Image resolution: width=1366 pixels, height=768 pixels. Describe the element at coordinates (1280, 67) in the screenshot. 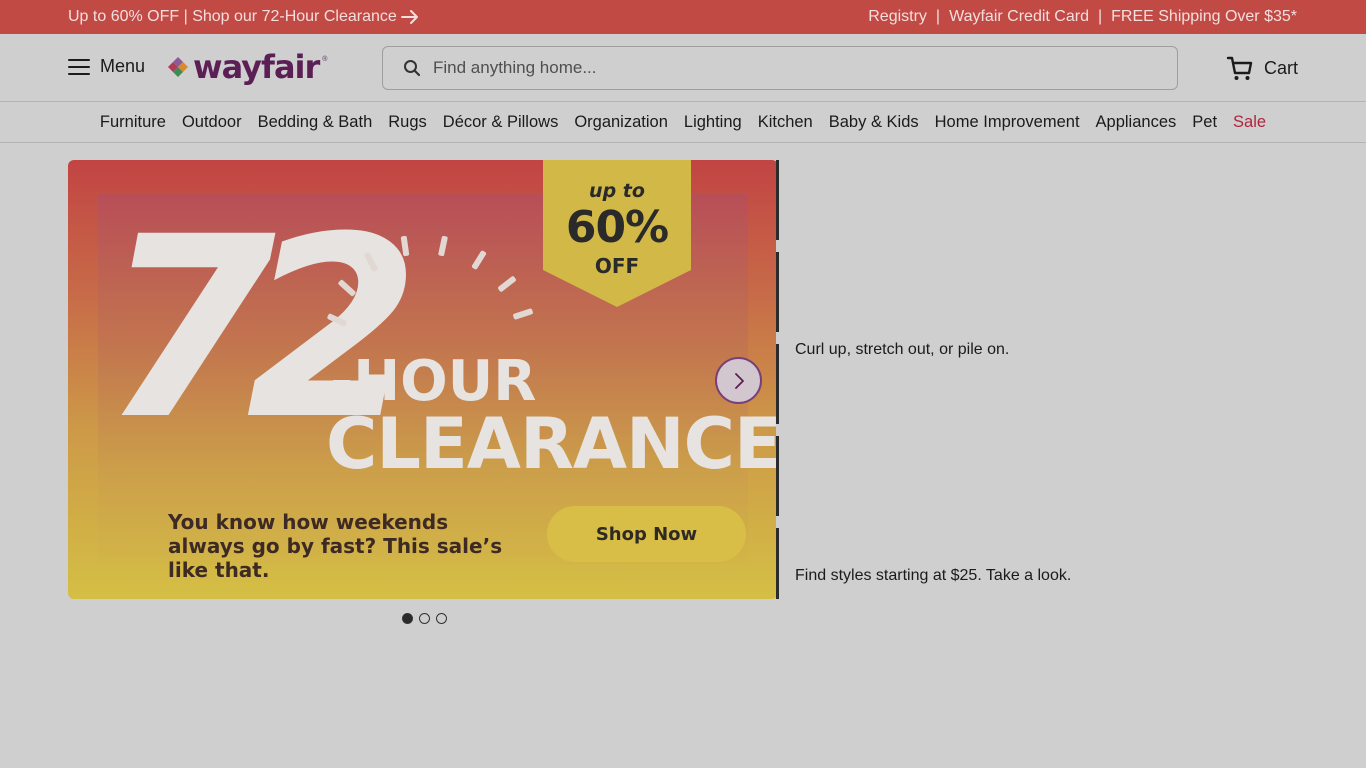

I see `cart-label: Cart` at that location.